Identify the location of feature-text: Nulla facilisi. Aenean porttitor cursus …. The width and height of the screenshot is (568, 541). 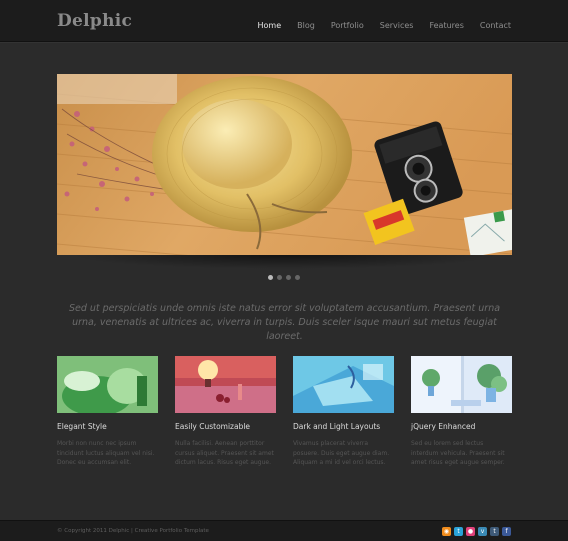
(224, 453).